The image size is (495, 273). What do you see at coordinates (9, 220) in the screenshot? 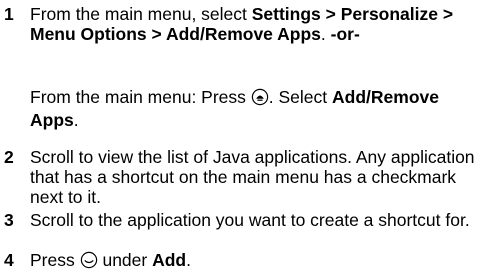
I see `step-number: 3` at bounding box center [9, 220].